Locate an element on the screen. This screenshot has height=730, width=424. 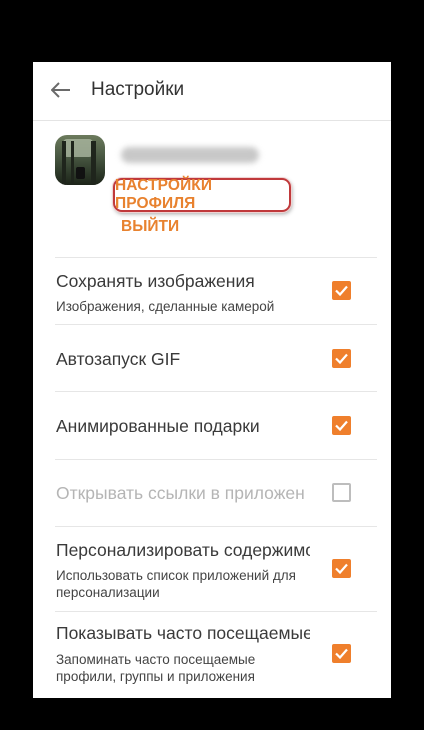
checkbox-save-images is located at coordinates (341, 290).